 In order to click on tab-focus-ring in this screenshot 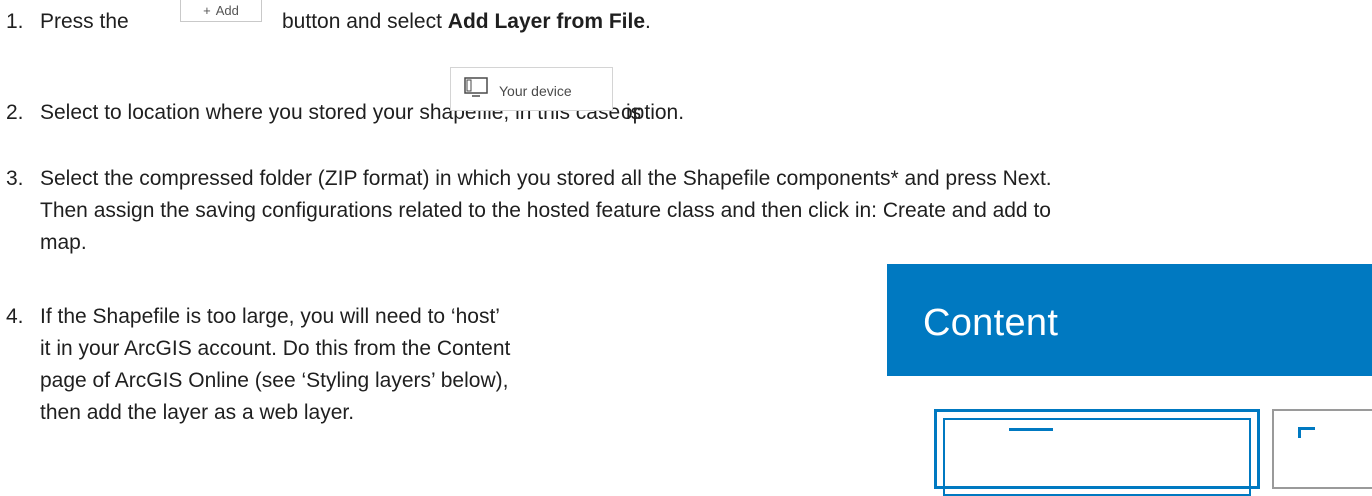, I will do `click(1097, 457)`.